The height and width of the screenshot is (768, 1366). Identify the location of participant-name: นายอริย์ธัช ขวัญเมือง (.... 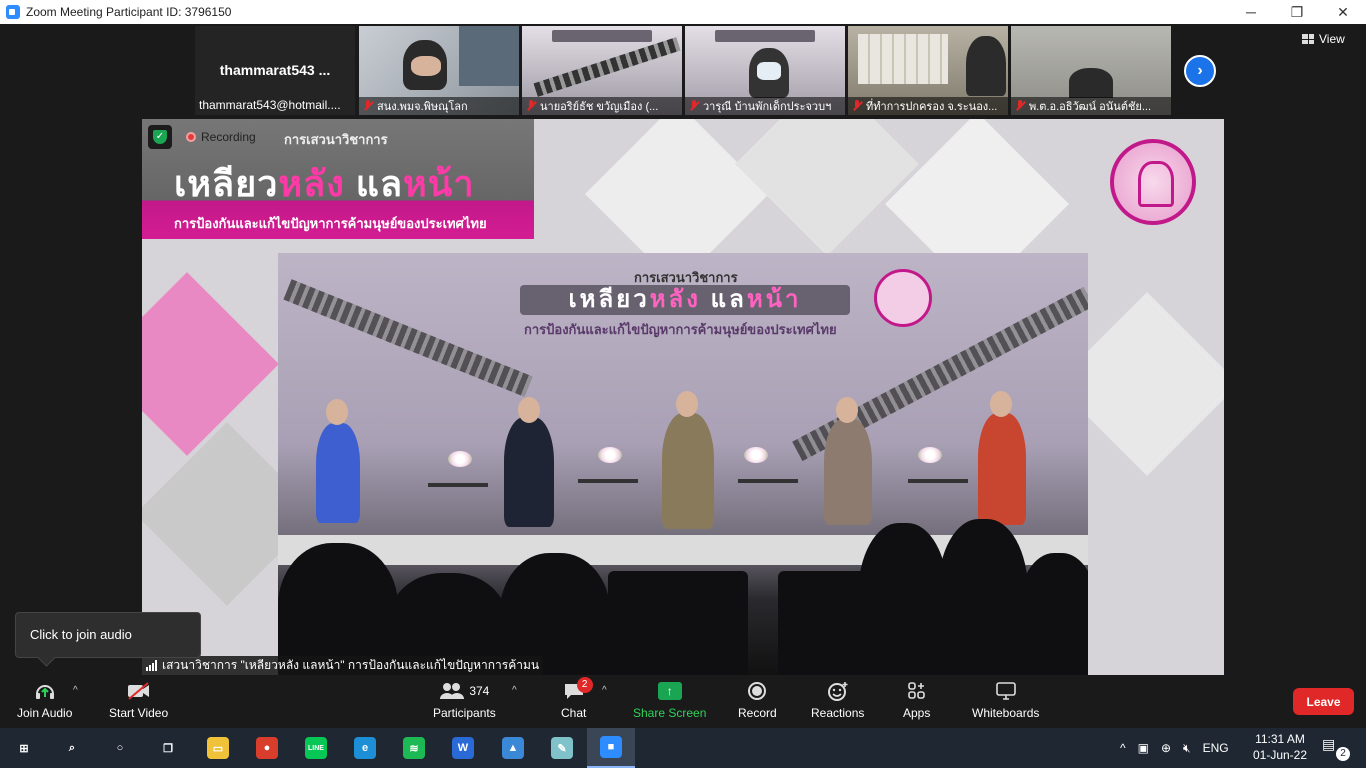
(599, 107).